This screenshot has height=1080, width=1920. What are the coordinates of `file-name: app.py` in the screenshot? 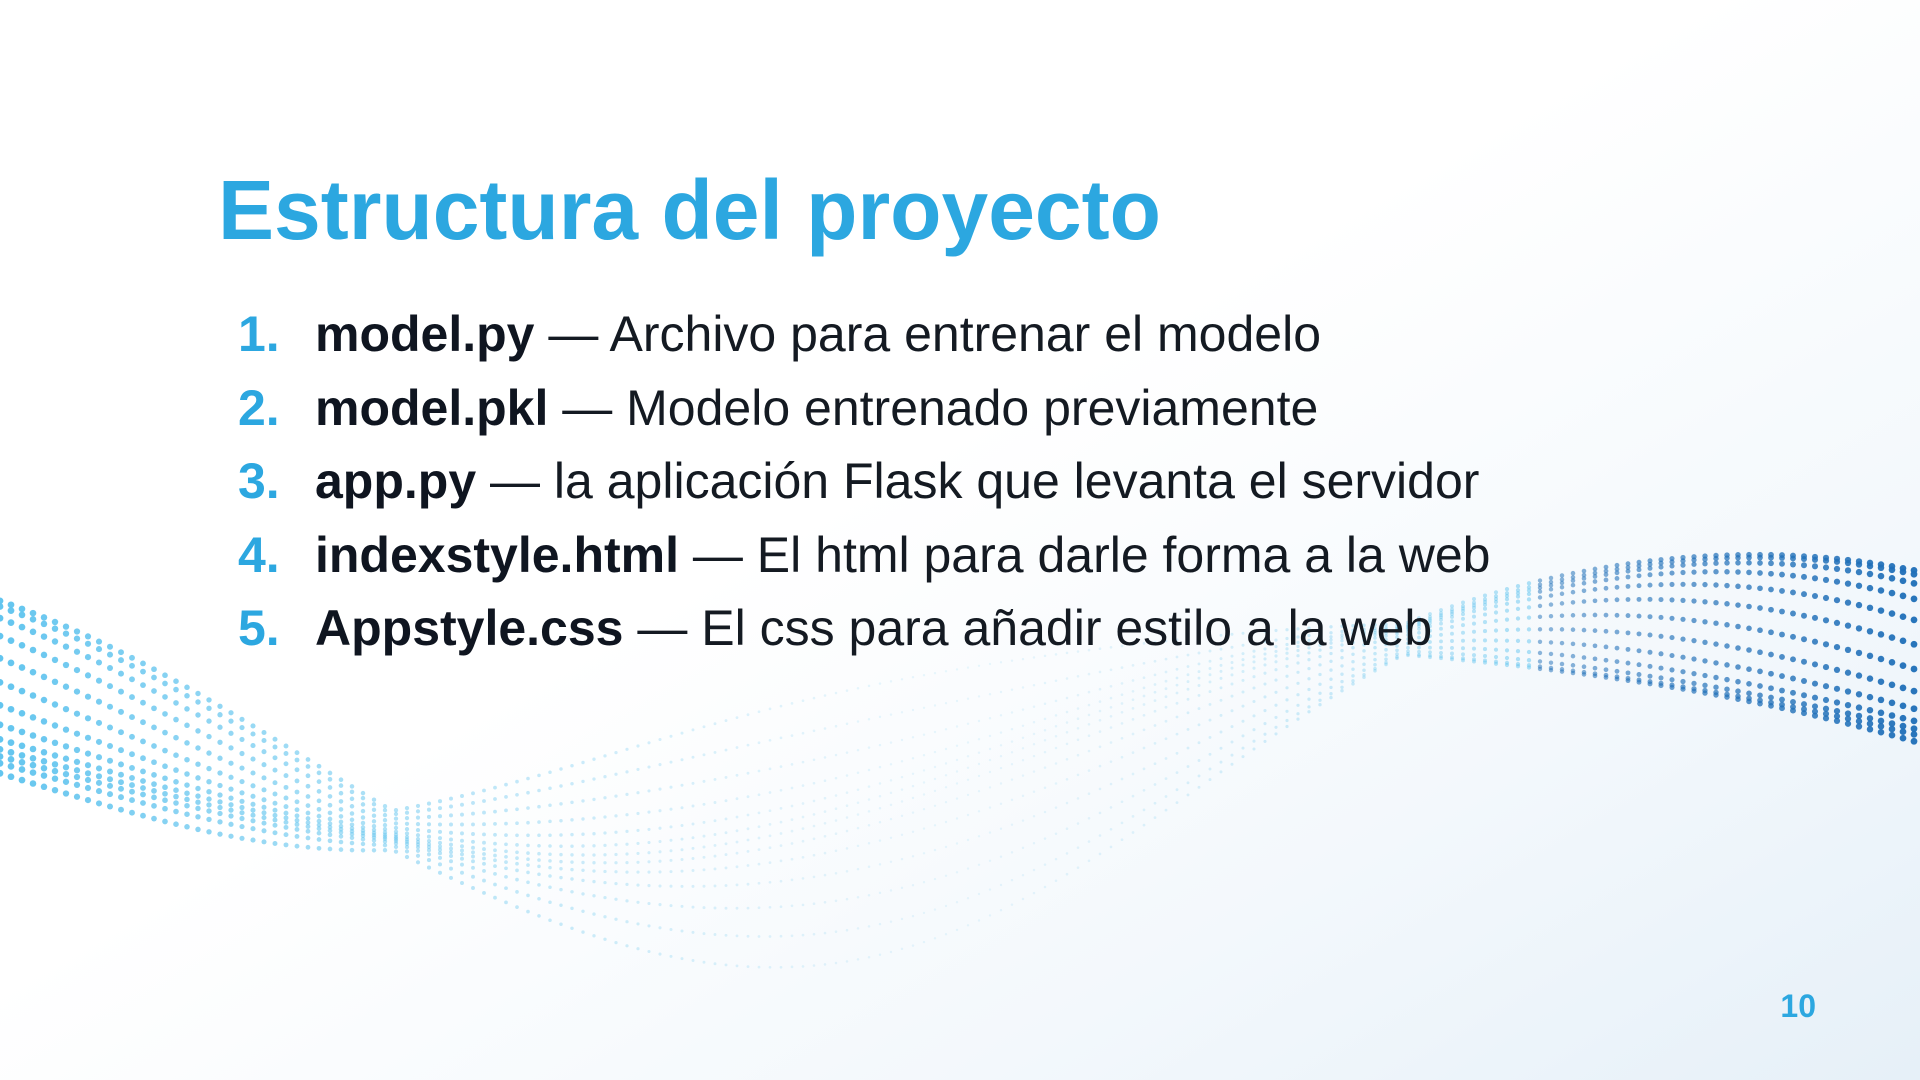 It's located at (396, 481).